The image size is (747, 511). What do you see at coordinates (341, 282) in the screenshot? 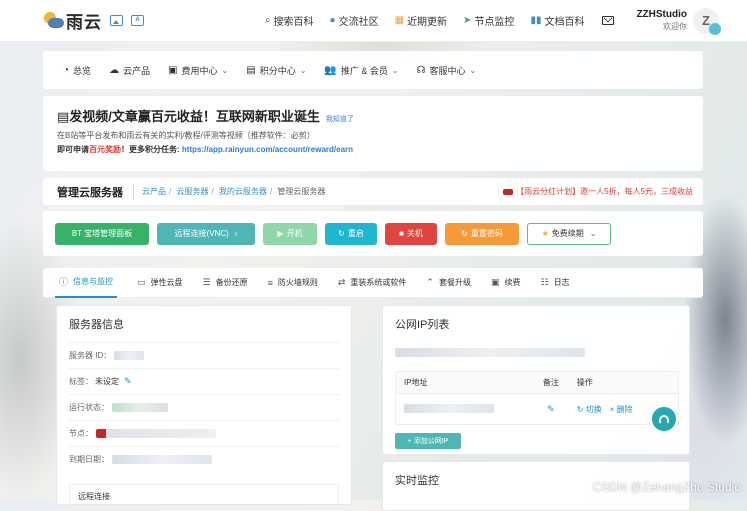
I see `reinstall-icon: ⇄` at bounding box center [341, 282].